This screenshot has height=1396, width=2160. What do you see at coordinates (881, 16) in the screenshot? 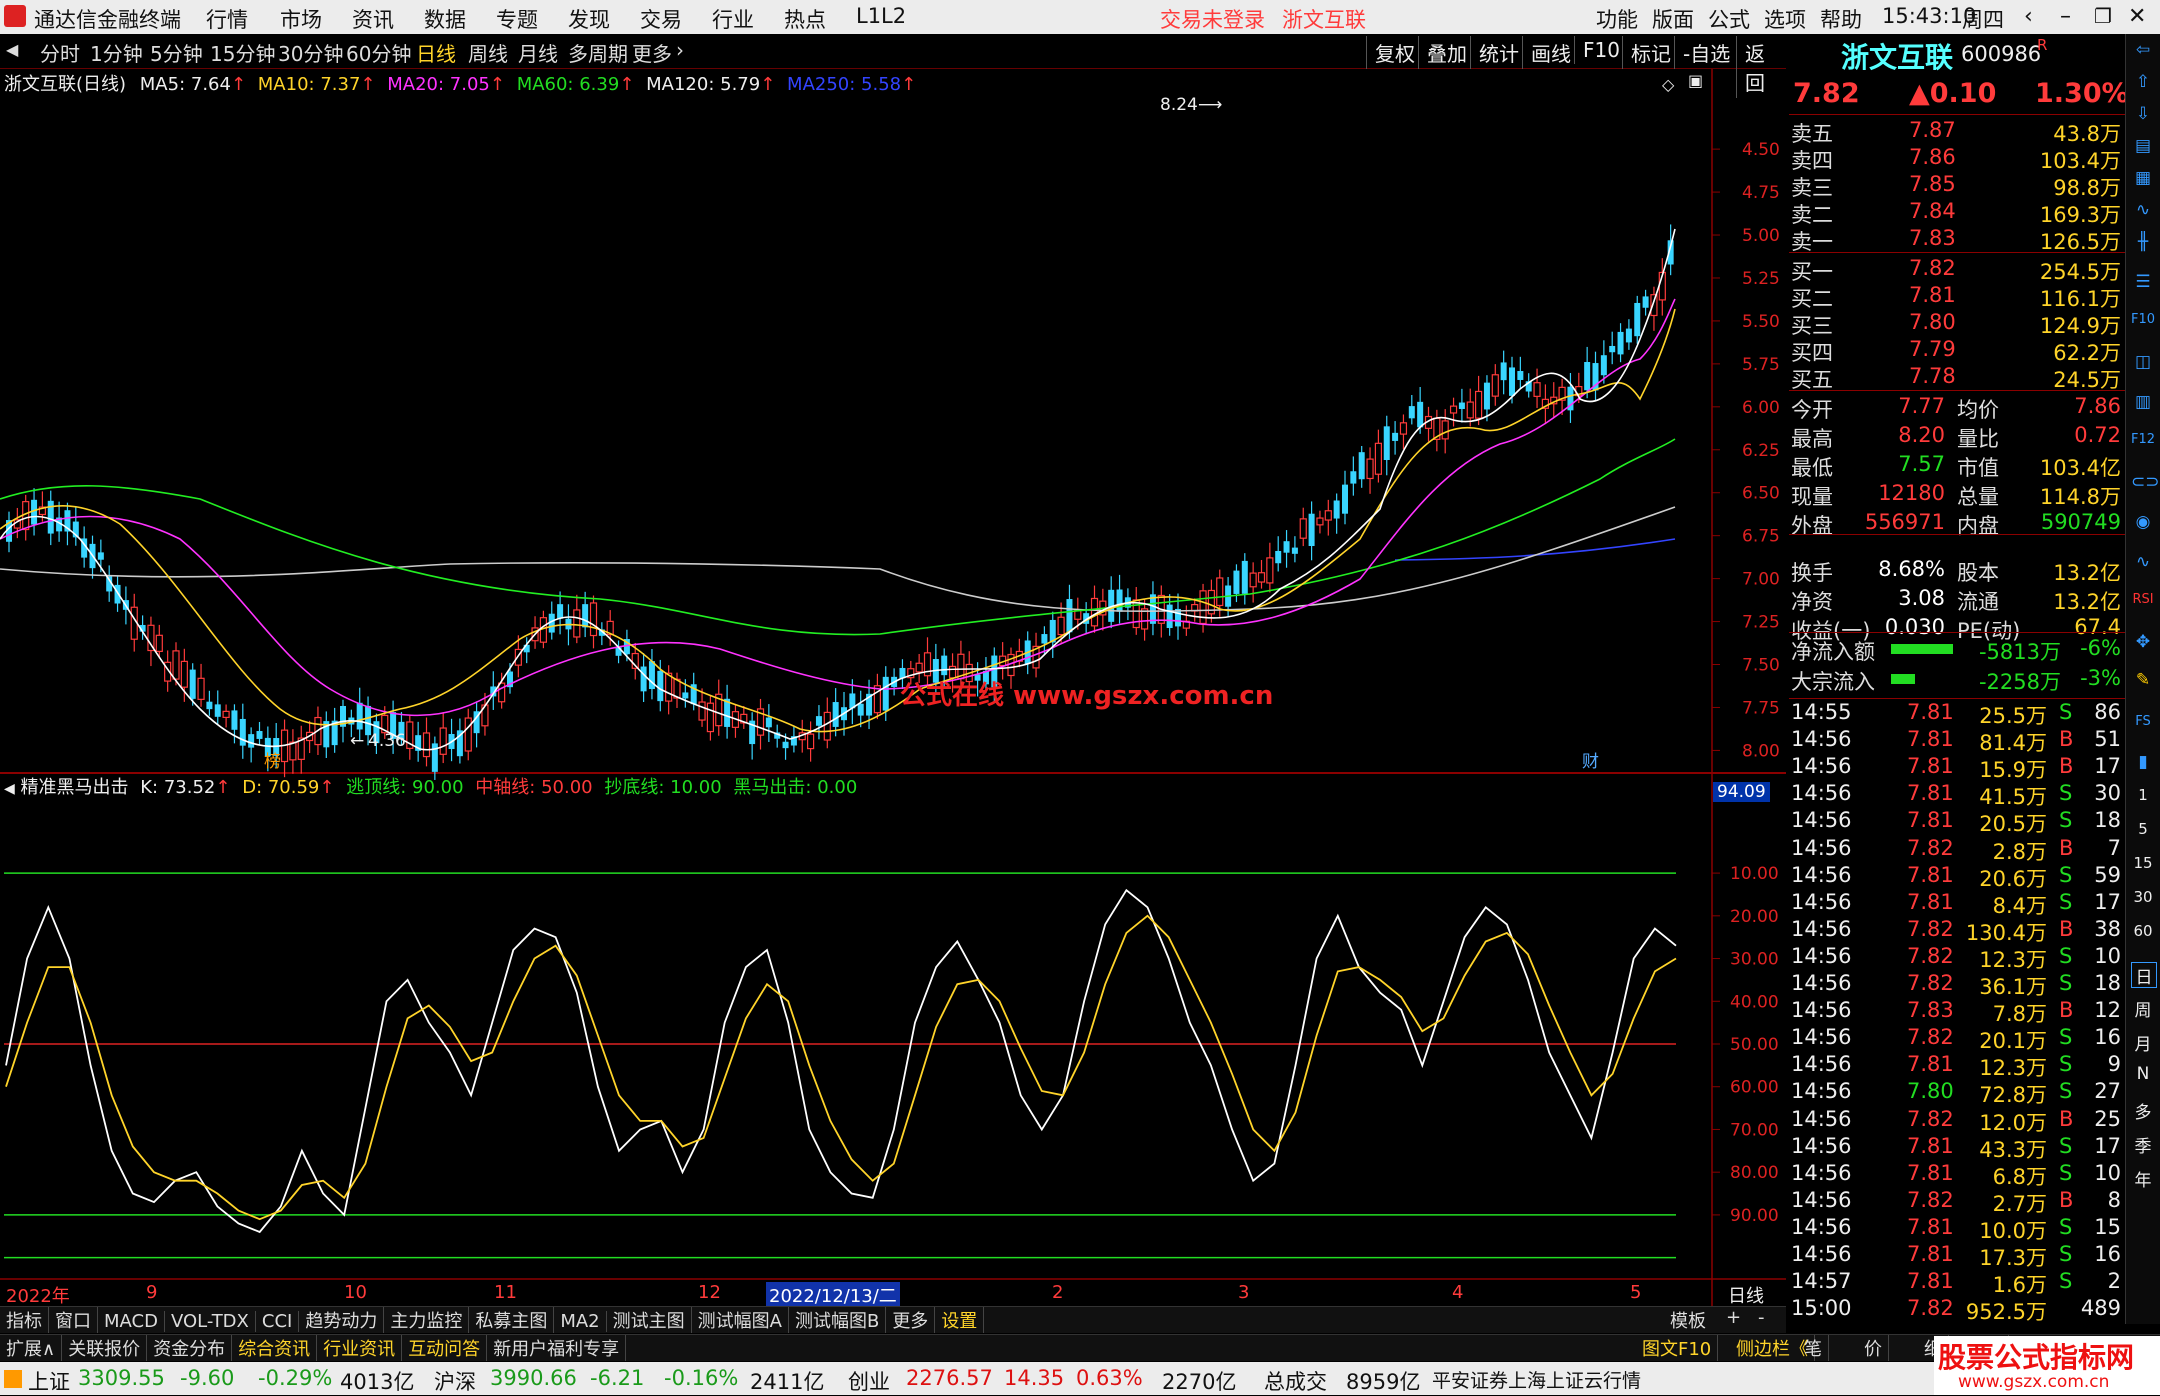
I see `menu-l1l2: L1L2` at bounding box center [881, 16].